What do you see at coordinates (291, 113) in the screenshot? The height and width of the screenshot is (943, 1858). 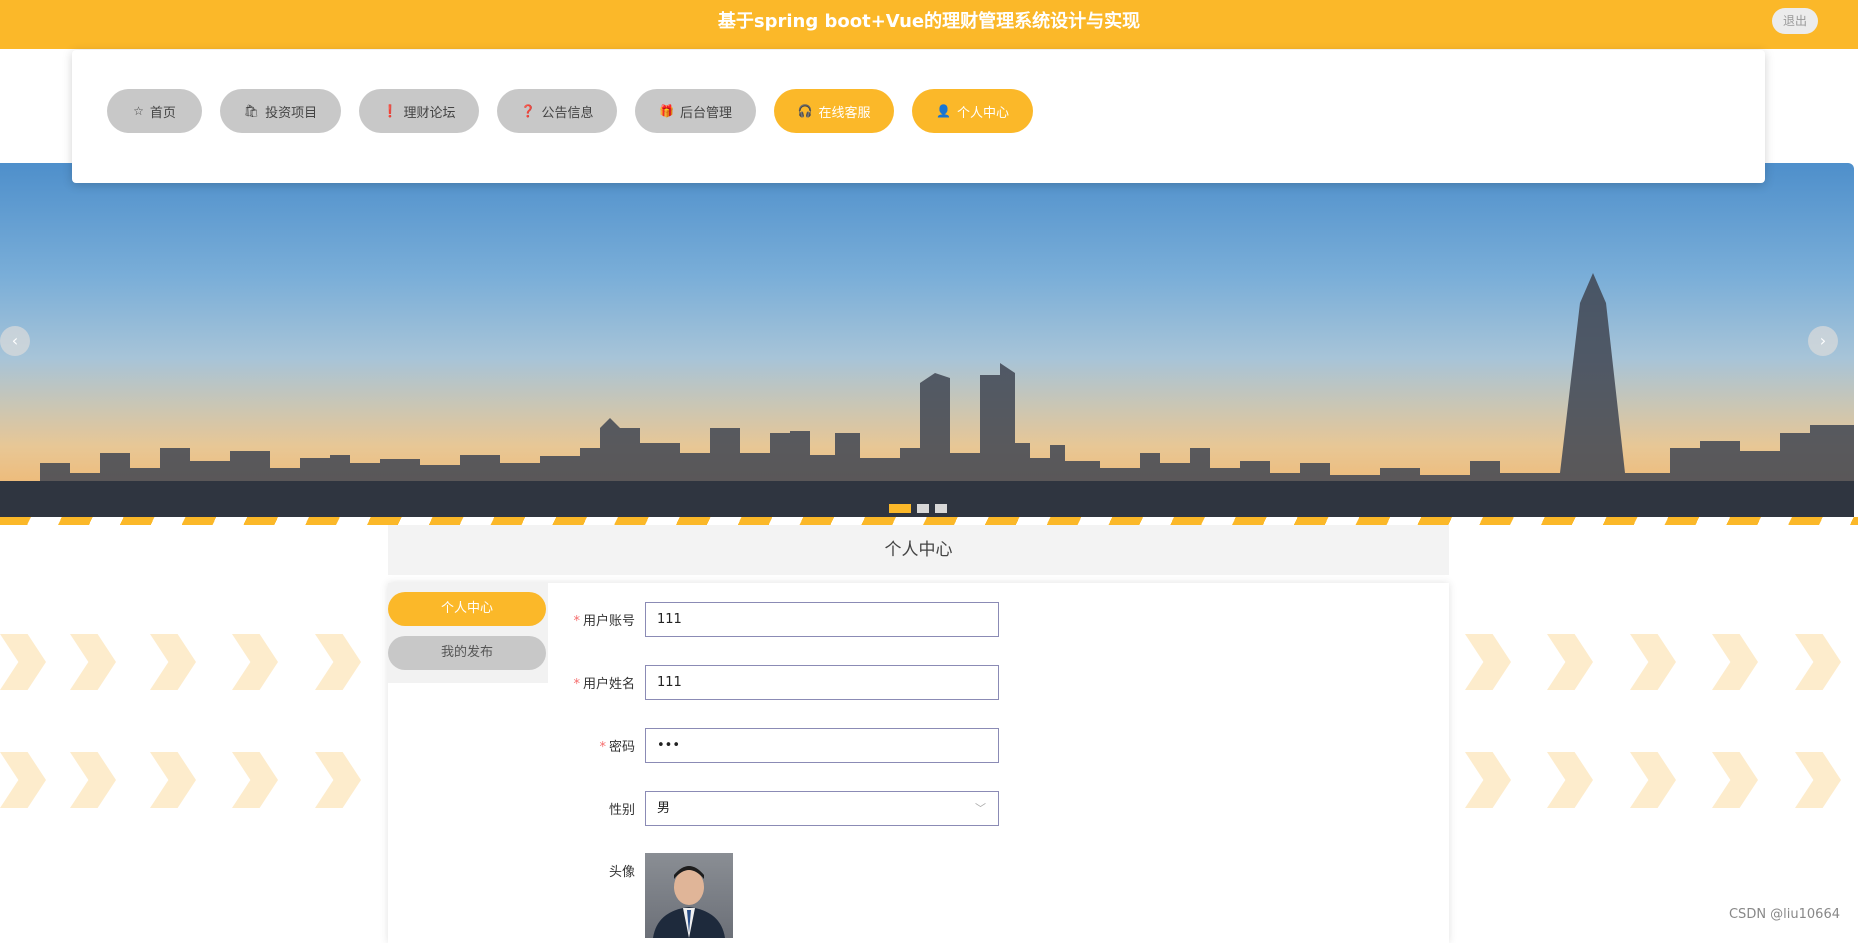 I see `nav-item-label: 投资项目` at bounding box center [291, 113].